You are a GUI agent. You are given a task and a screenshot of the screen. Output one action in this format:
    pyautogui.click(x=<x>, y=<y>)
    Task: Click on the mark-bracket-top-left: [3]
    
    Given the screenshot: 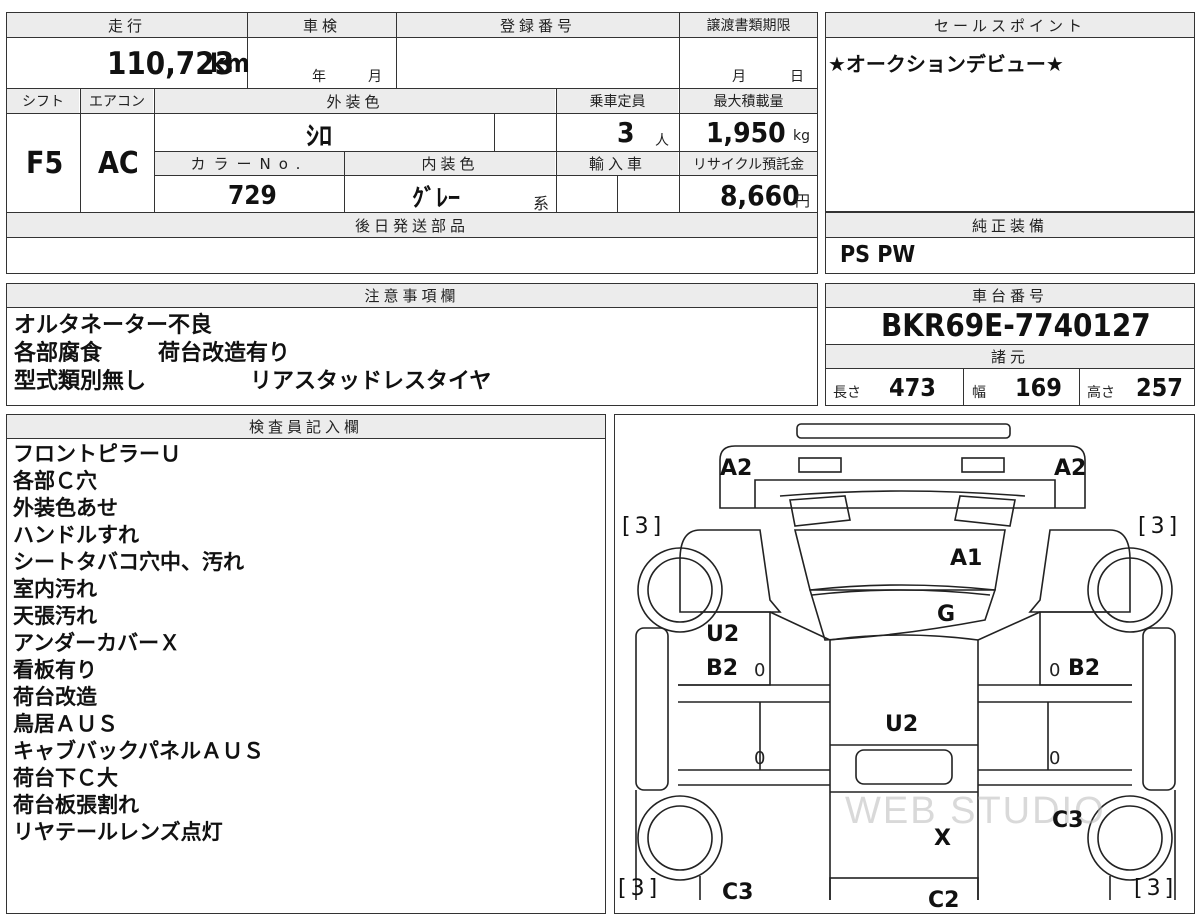 What is the action you would take?
    pyautogui.click(x=644, y=526)
    